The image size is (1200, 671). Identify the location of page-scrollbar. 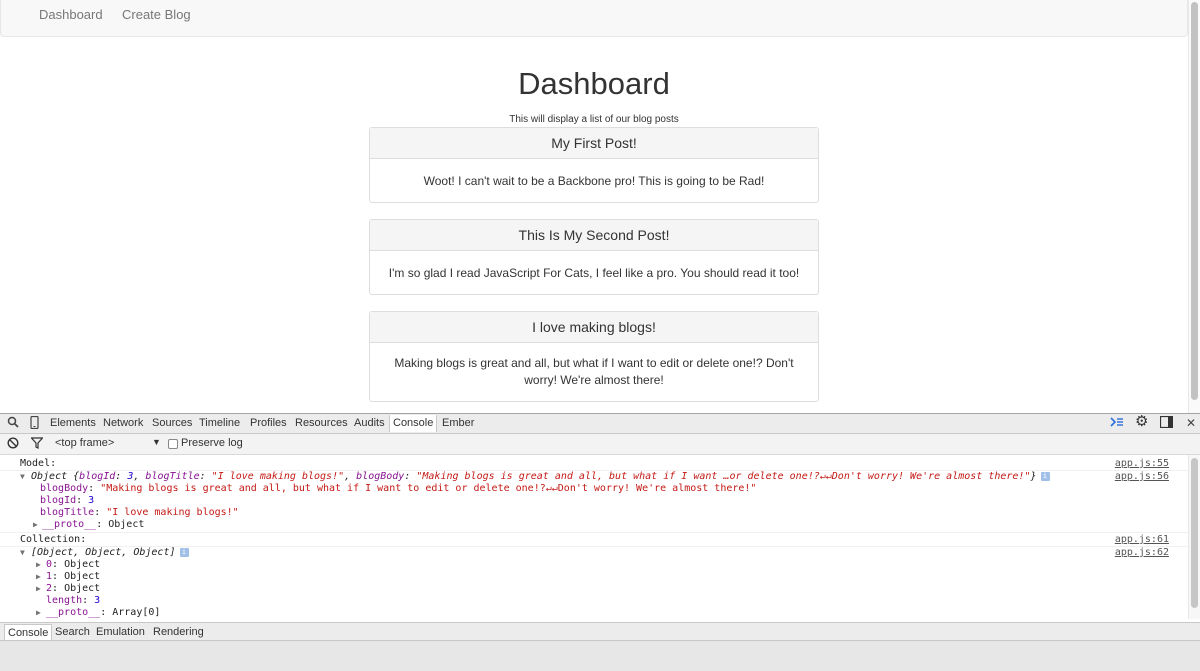
(1194, 206).